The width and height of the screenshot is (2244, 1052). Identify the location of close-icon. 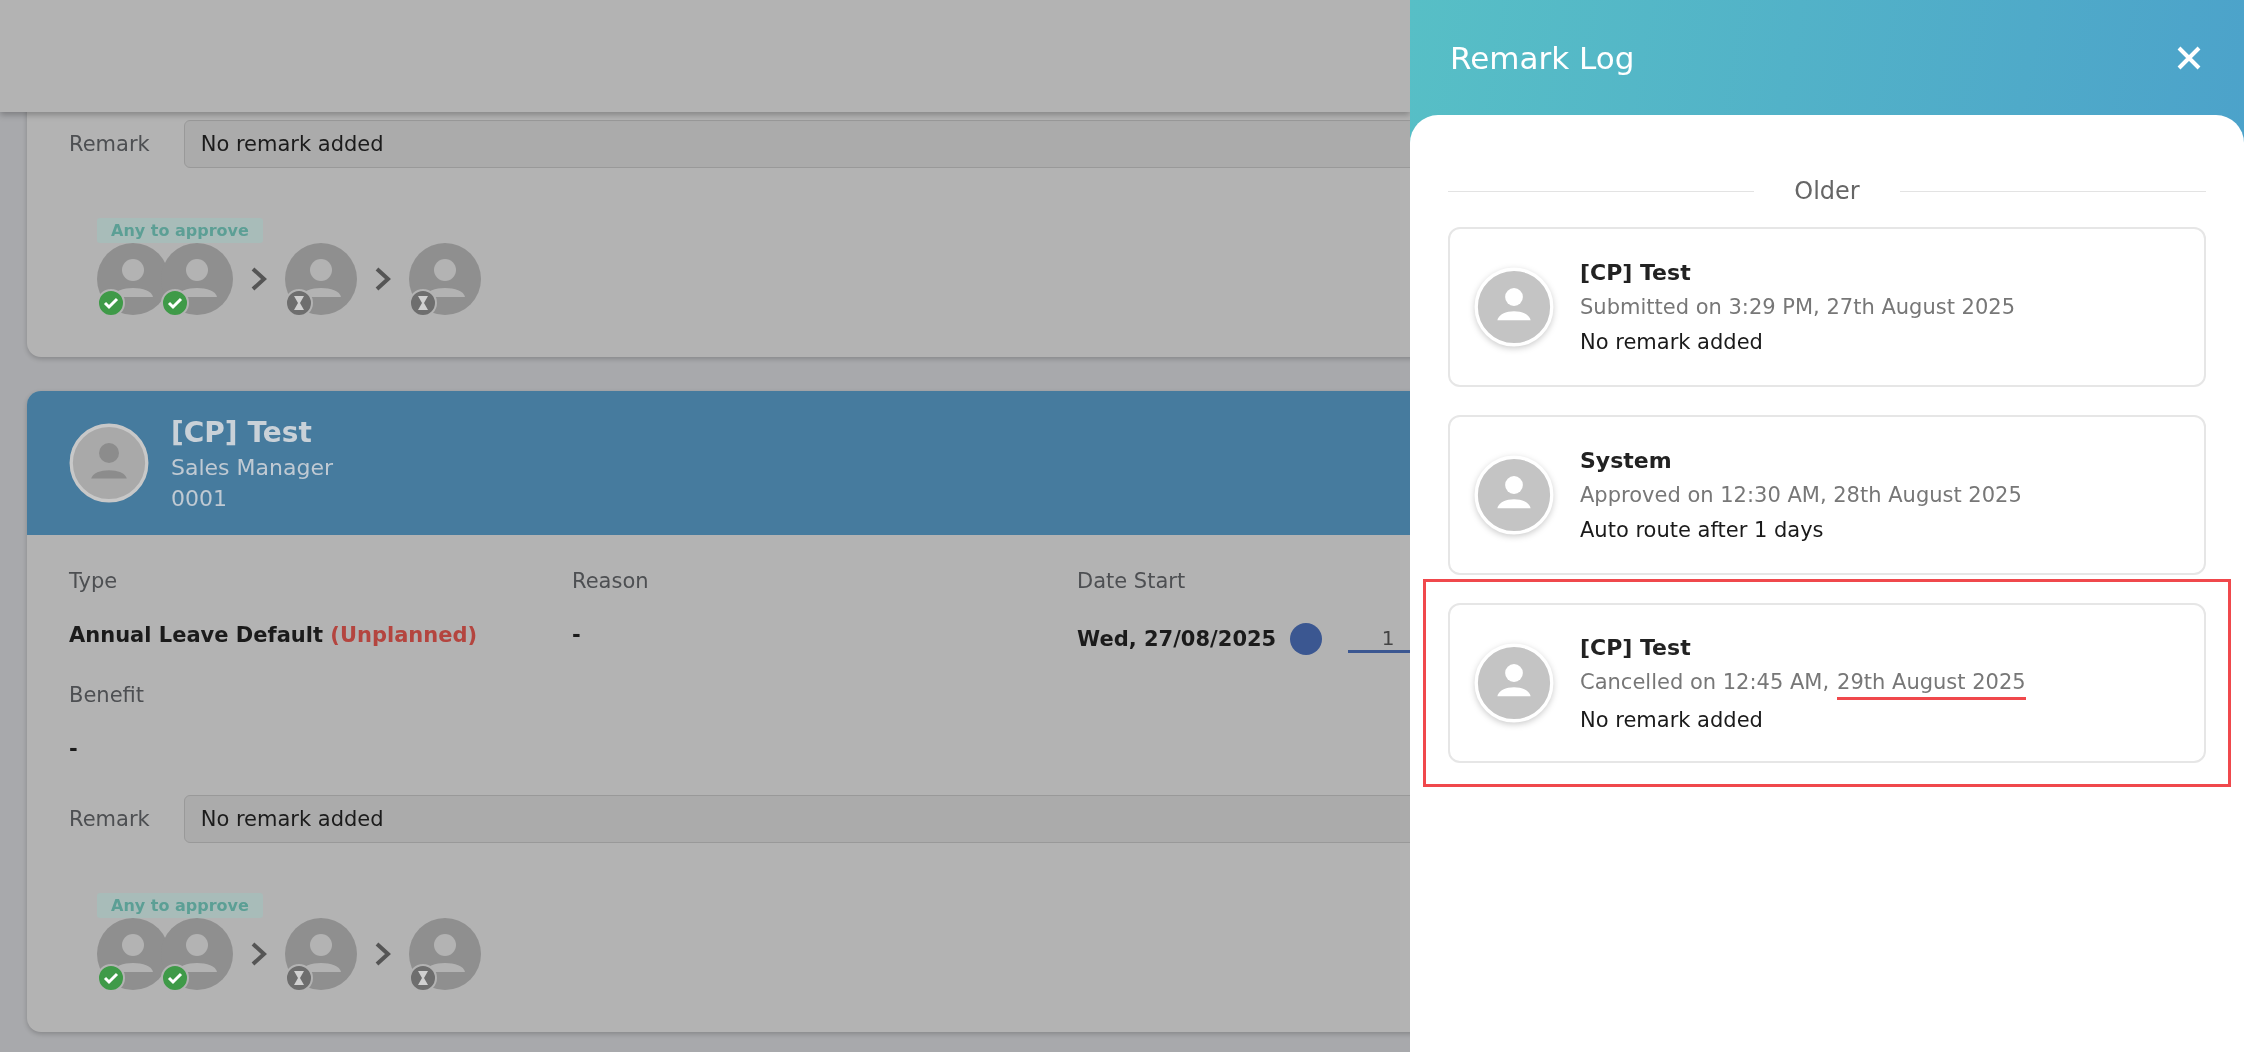
(2189, 57).